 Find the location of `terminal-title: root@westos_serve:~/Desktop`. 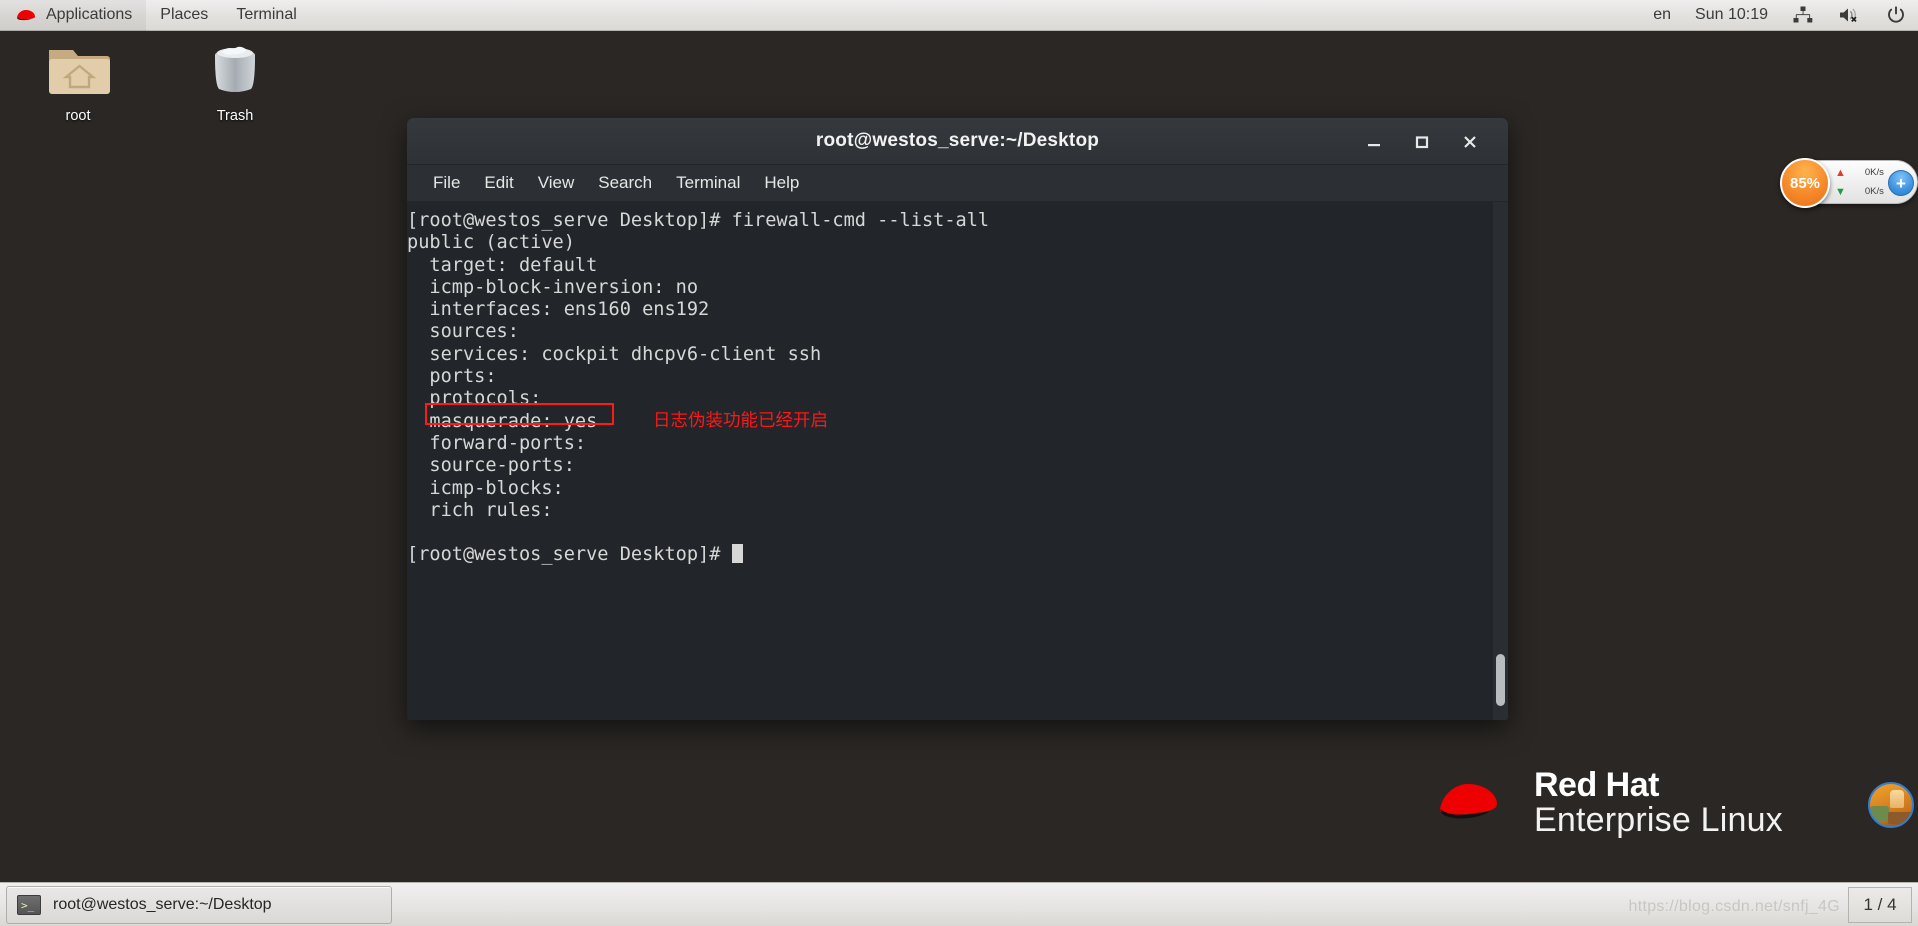

terminal-title: root@westos_serve:~/Desktop is located at coordinates (957, 140).